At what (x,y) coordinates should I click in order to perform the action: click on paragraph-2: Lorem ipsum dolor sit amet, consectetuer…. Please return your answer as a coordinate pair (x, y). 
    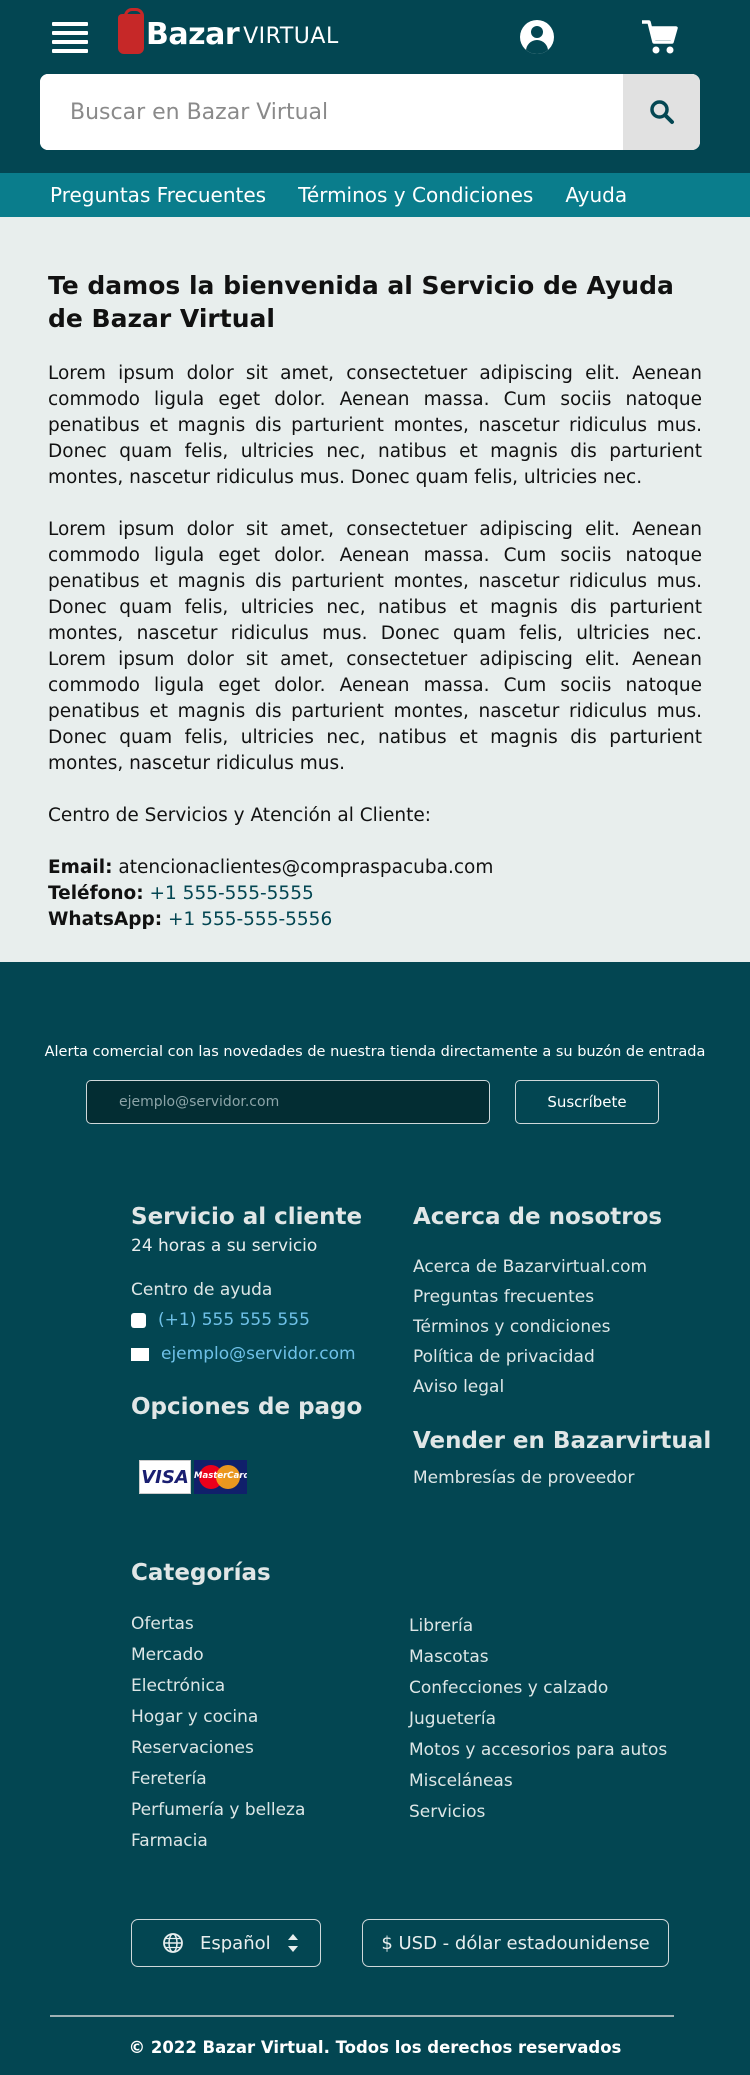
    Looking at the image, I should click on (375, 646).